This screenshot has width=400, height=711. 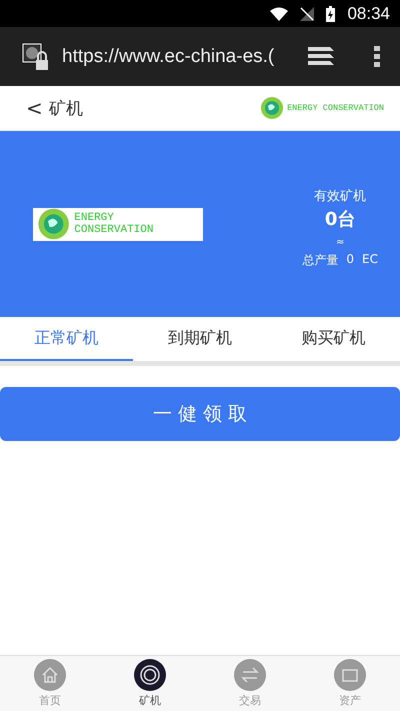 What do you see at coordinates (50, 675) in the screenshot?
I see `house-icon` at bounding box center [50, 675].